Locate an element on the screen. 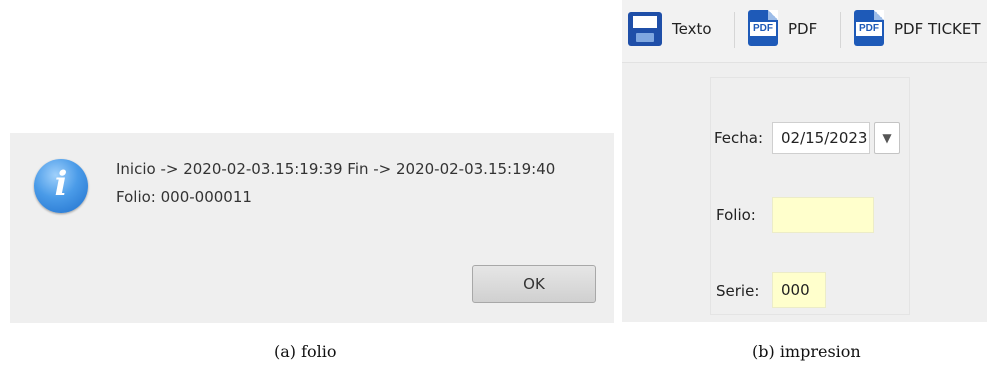 This screenshot has width=987, height=366. pdf-ticket-button: PDF PDF TICKET is located at coordinates (920, 30).